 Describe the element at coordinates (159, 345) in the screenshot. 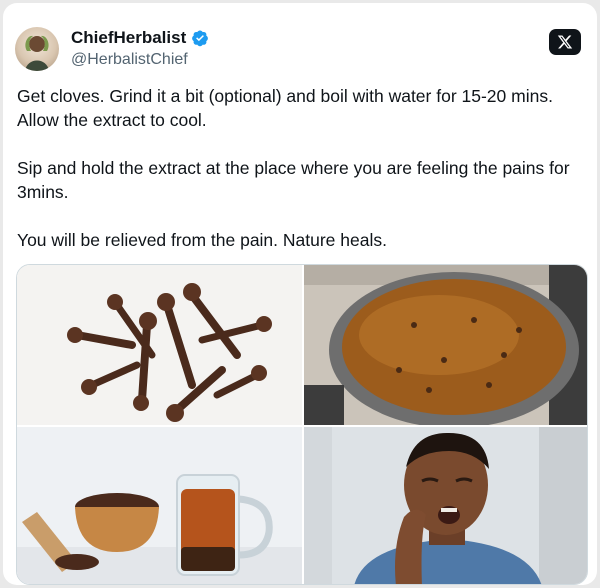

I see `media-image-cloves` at that location.